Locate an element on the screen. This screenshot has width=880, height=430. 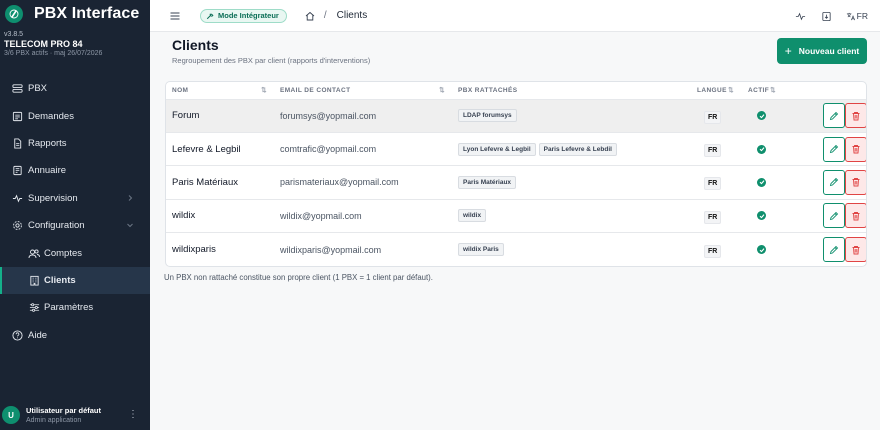
client-pbx-list: LDAP forumsys is located at coordinates (571, 116).